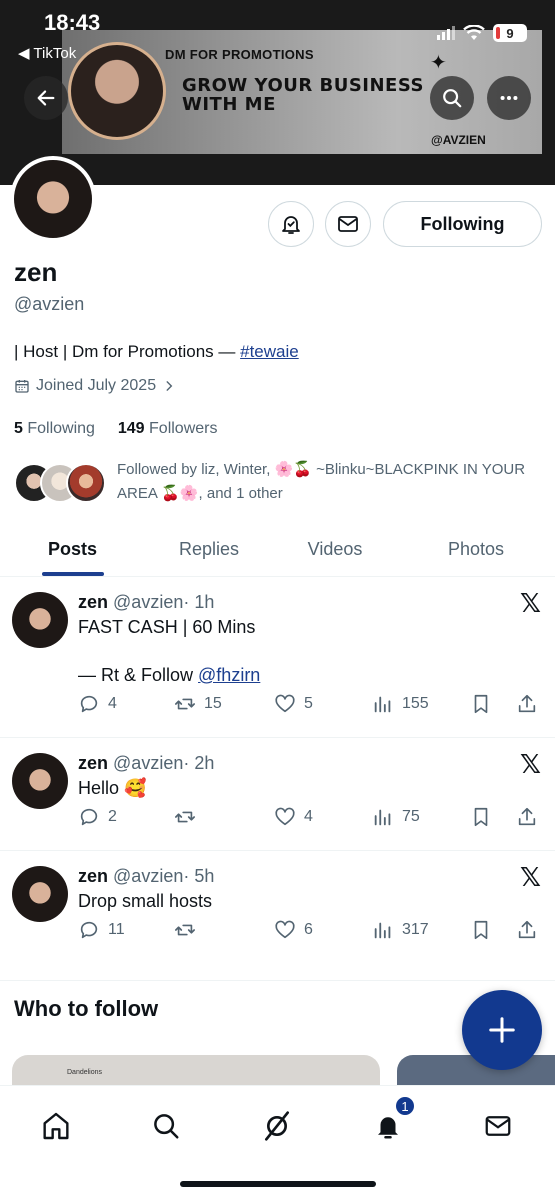 This screenshot has width=555, height=1200. I want to click on grok-icon, so click(277, 1126).